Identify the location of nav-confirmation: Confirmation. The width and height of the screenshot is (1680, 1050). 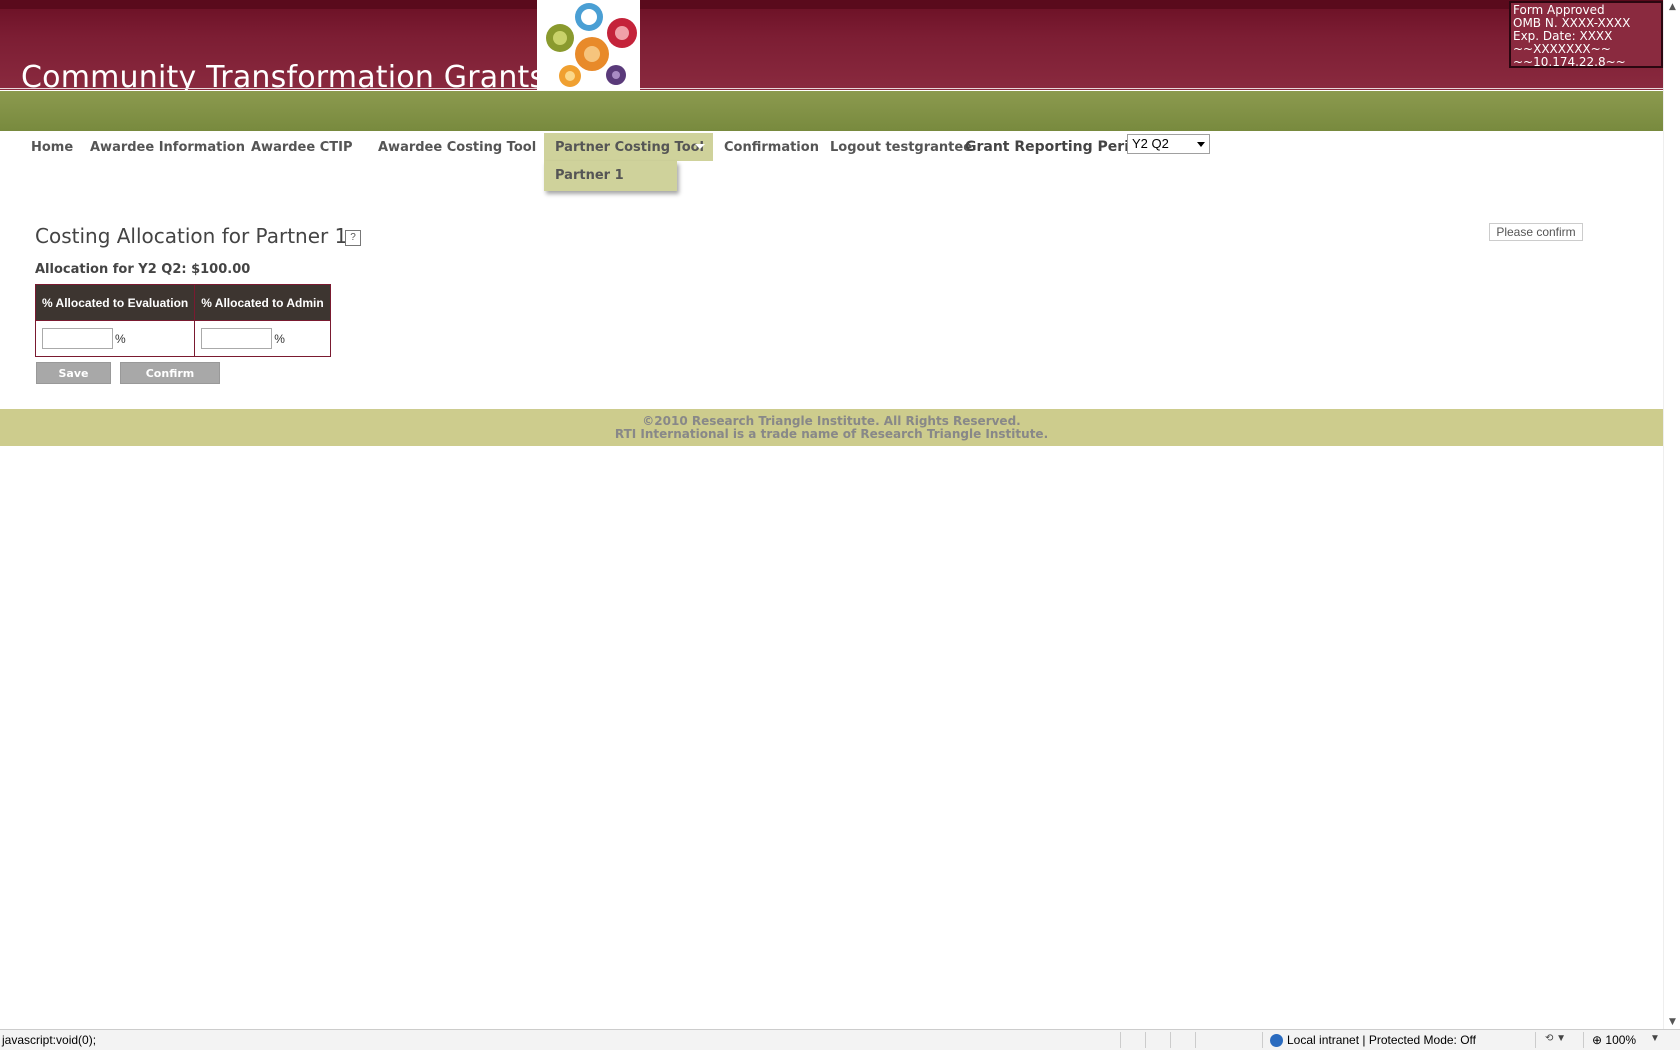
(771, 147).